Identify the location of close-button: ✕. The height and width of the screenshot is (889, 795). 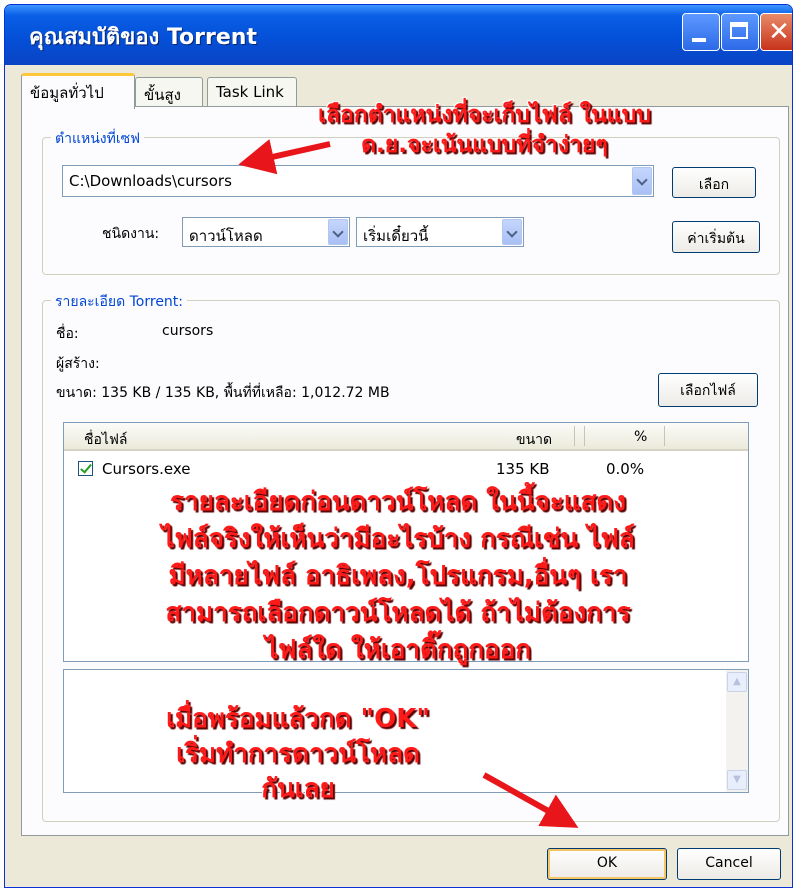
(776, 32).